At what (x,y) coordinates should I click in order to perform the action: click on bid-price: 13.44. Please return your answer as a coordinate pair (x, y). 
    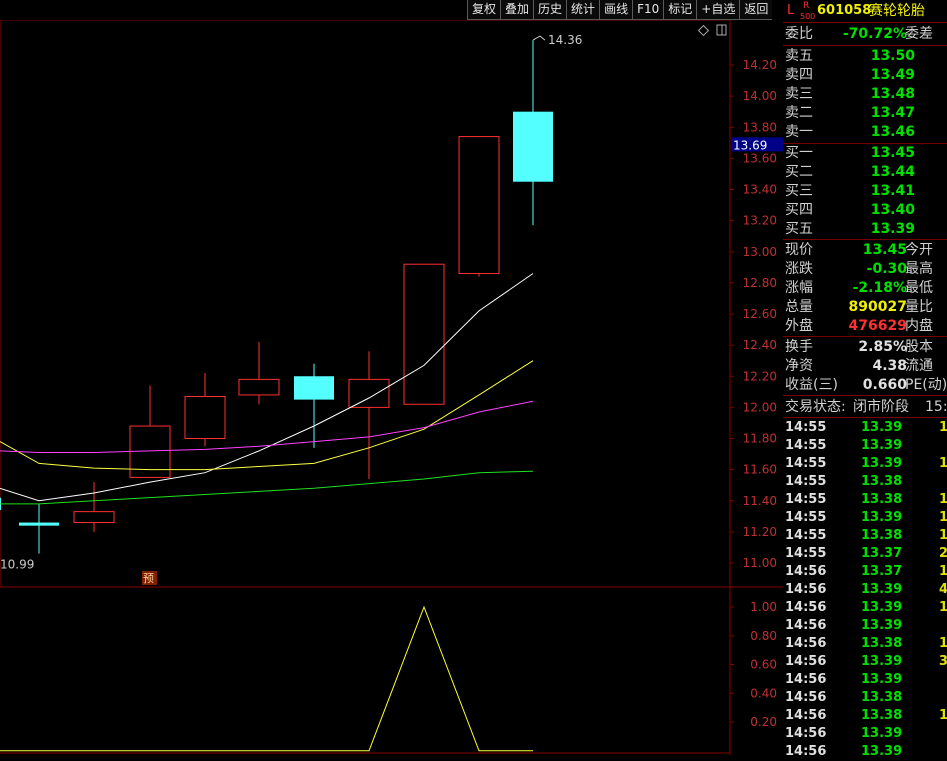
    Looking at the image, I should click on (892, 172).